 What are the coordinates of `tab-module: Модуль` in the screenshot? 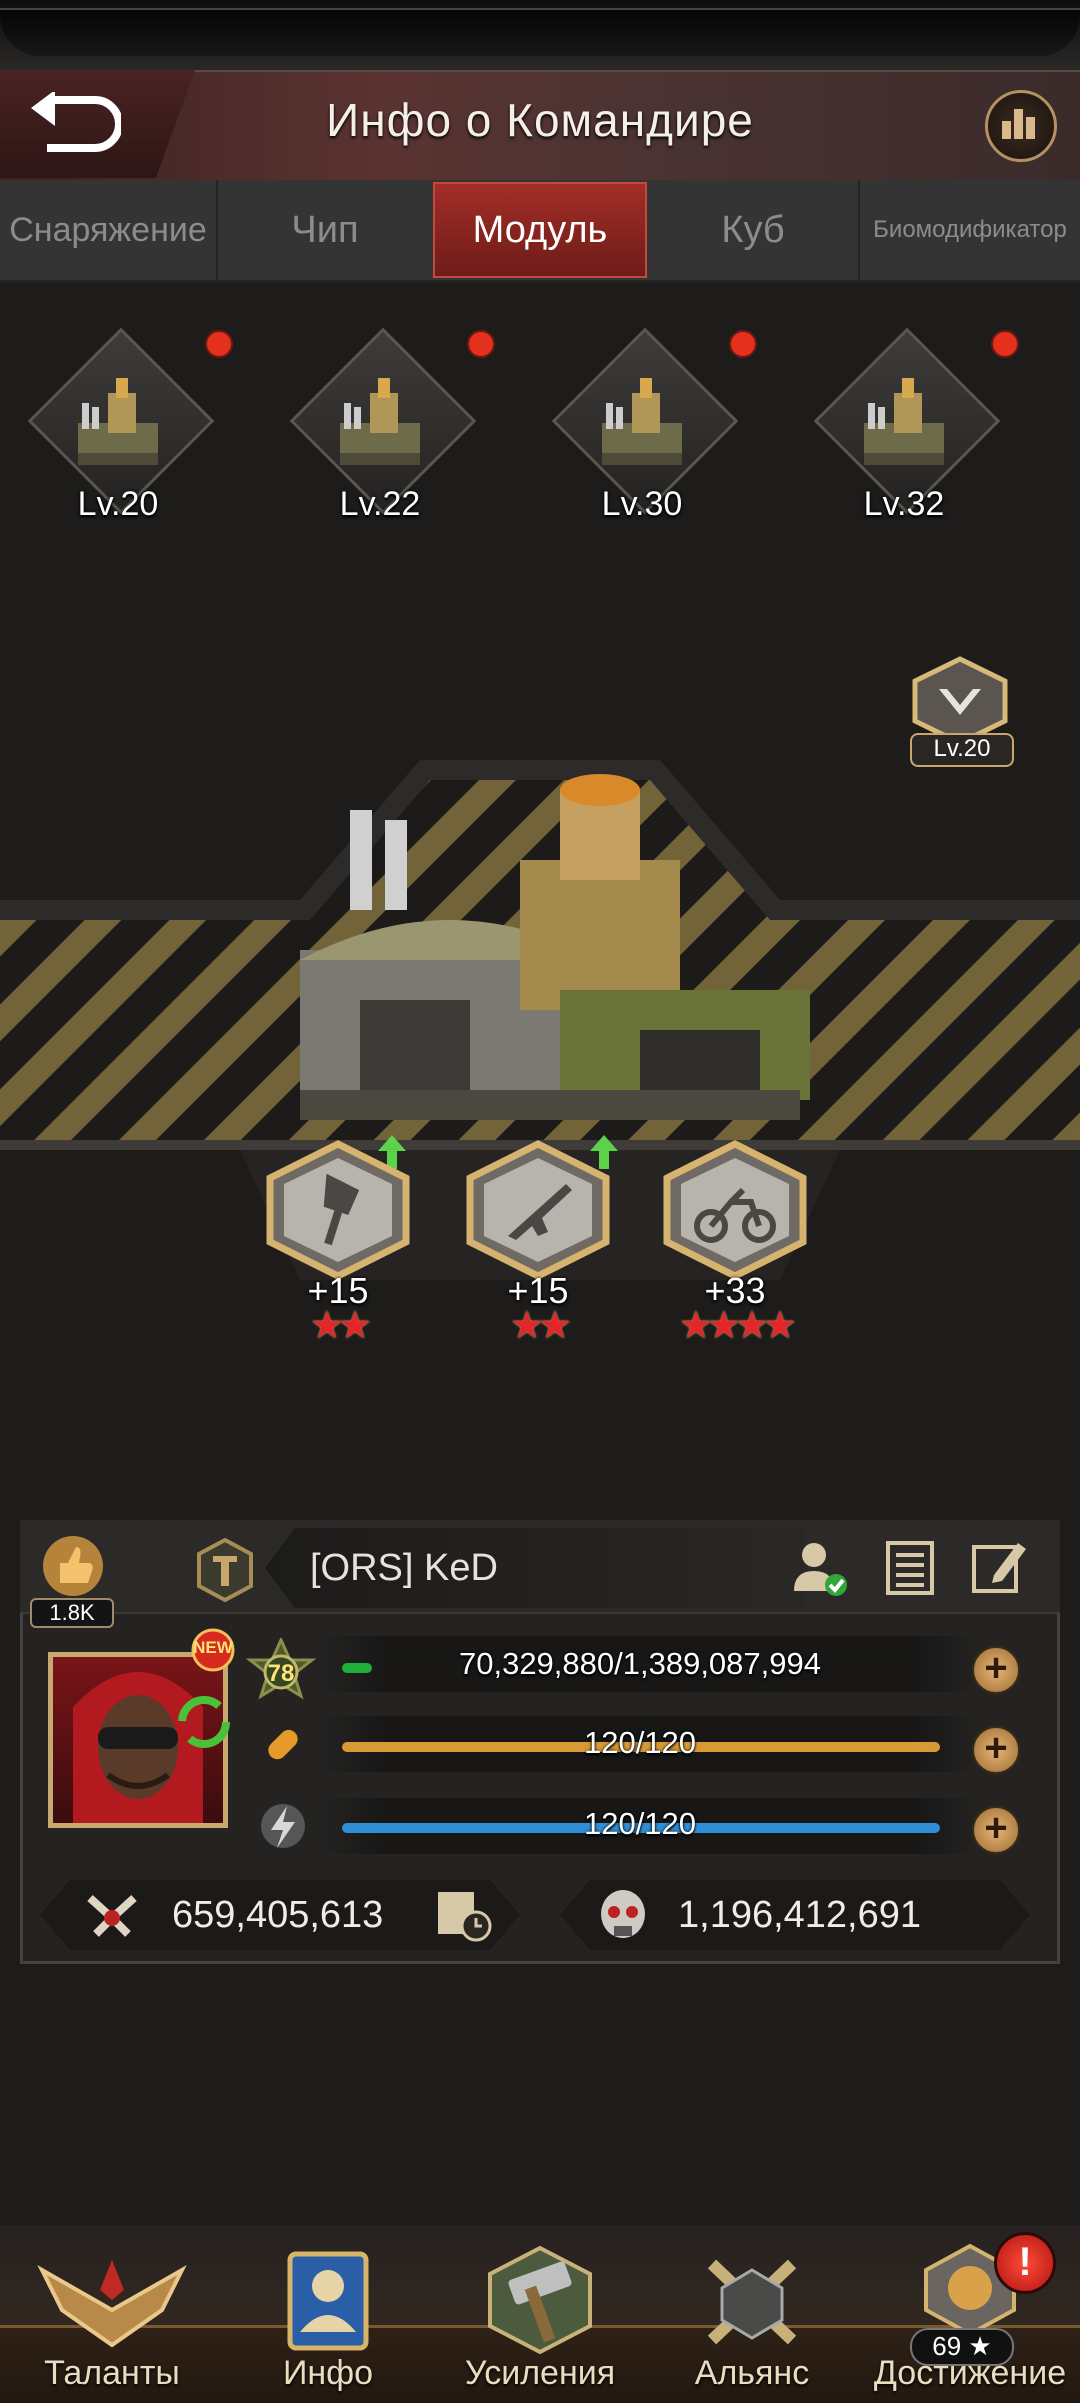 It's located at (540, 230).